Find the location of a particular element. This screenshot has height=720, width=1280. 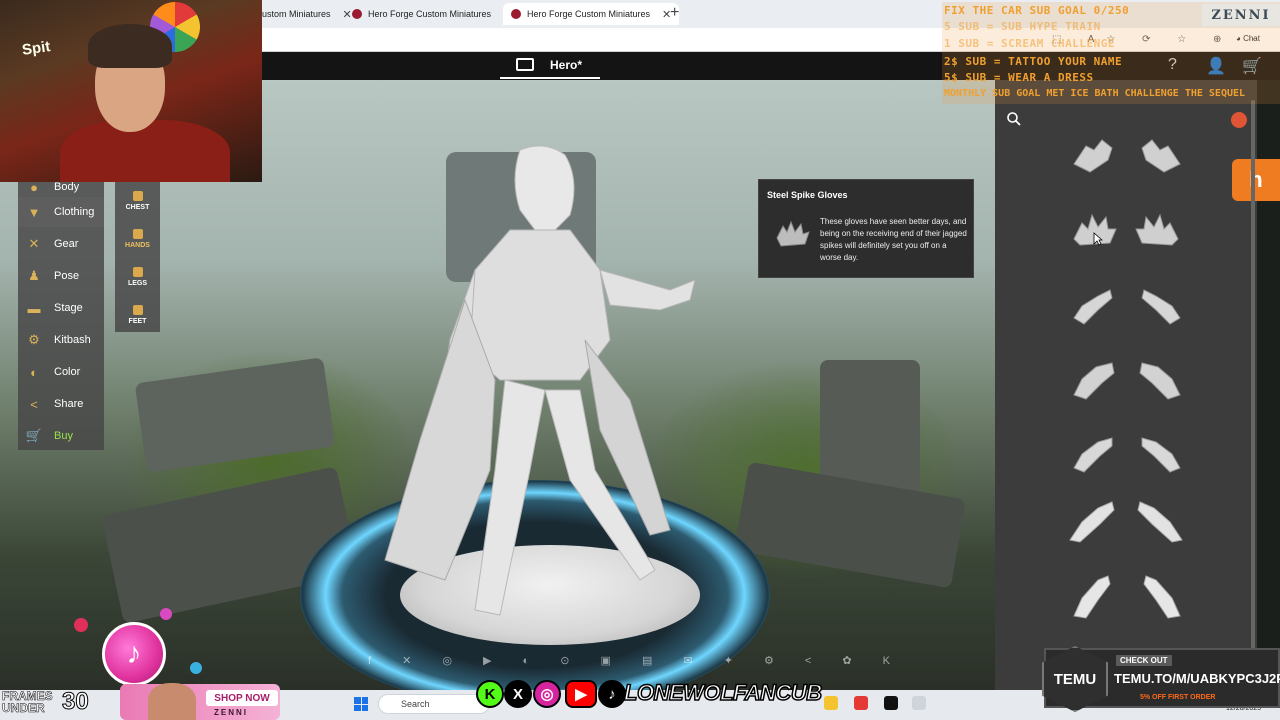

ad-model is located at coordinates (172, 701).